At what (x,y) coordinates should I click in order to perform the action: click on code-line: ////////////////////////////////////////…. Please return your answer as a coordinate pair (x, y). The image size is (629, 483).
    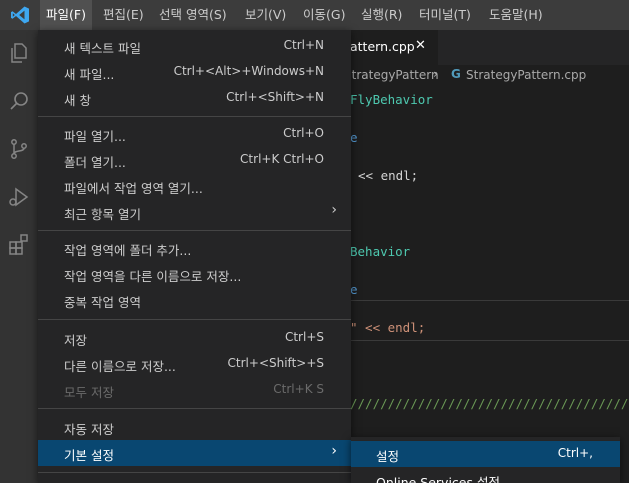
    Looking at the image, I should click on (489, 403).